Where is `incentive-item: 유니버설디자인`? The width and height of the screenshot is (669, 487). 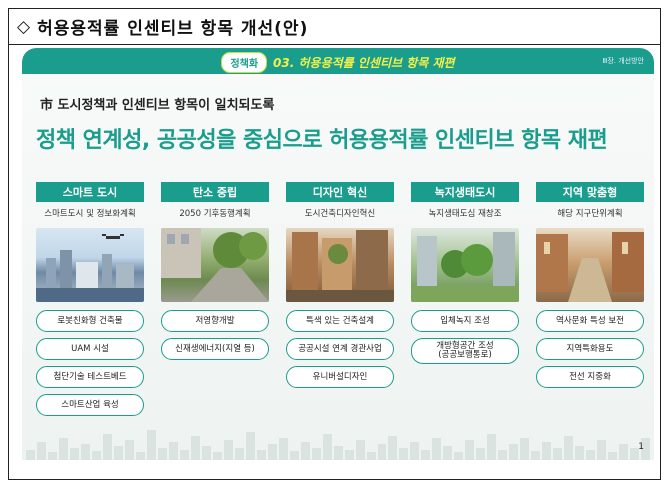 incentive-item: 유니버설디자인 is located at coordinates (340, 377).